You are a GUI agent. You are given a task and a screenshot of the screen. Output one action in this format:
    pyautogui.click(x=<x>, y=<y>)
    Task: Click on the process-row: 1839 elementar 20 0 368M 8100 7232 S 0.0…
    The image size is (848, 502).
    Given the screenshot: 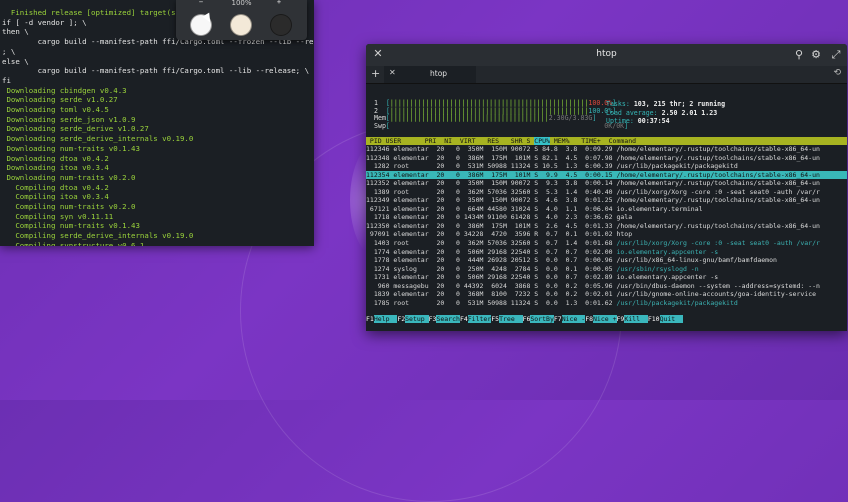 What is the action you would take?
    pyautogui.click(x=606, y=294)
    